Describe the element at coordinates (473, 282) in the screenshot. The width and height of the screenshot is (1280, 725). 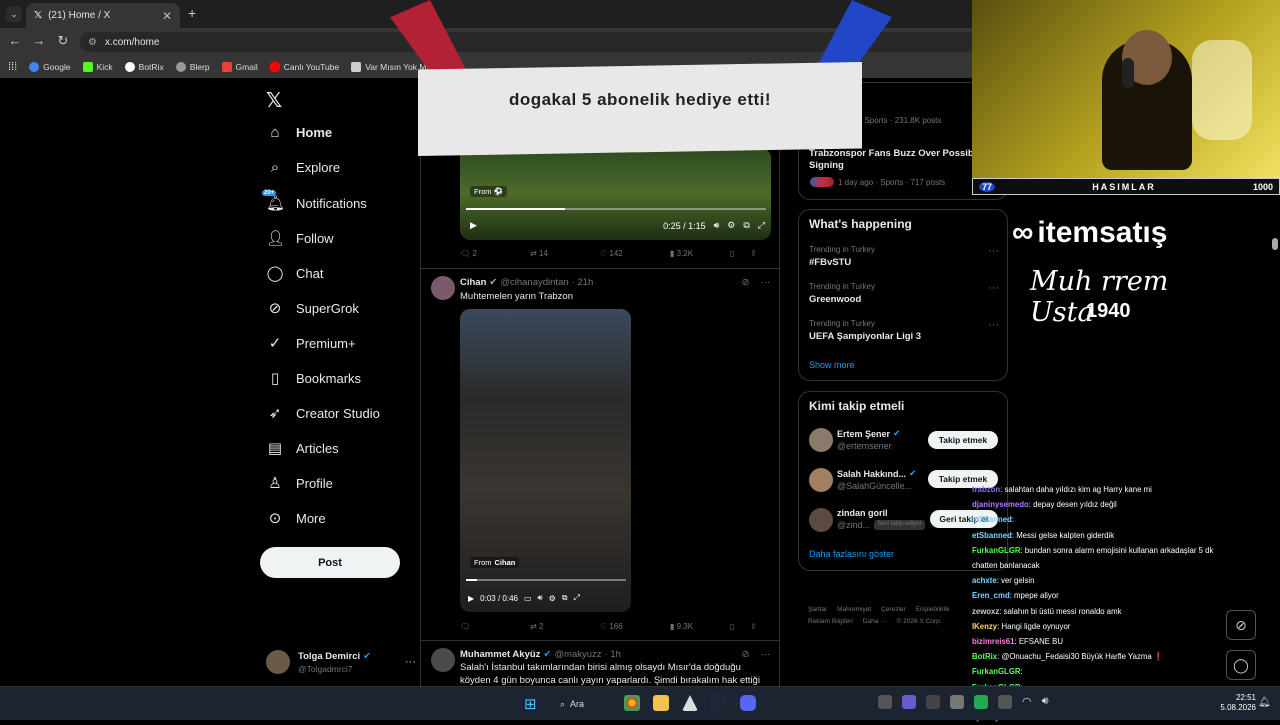
I see `author-name: Cihan` at that location.